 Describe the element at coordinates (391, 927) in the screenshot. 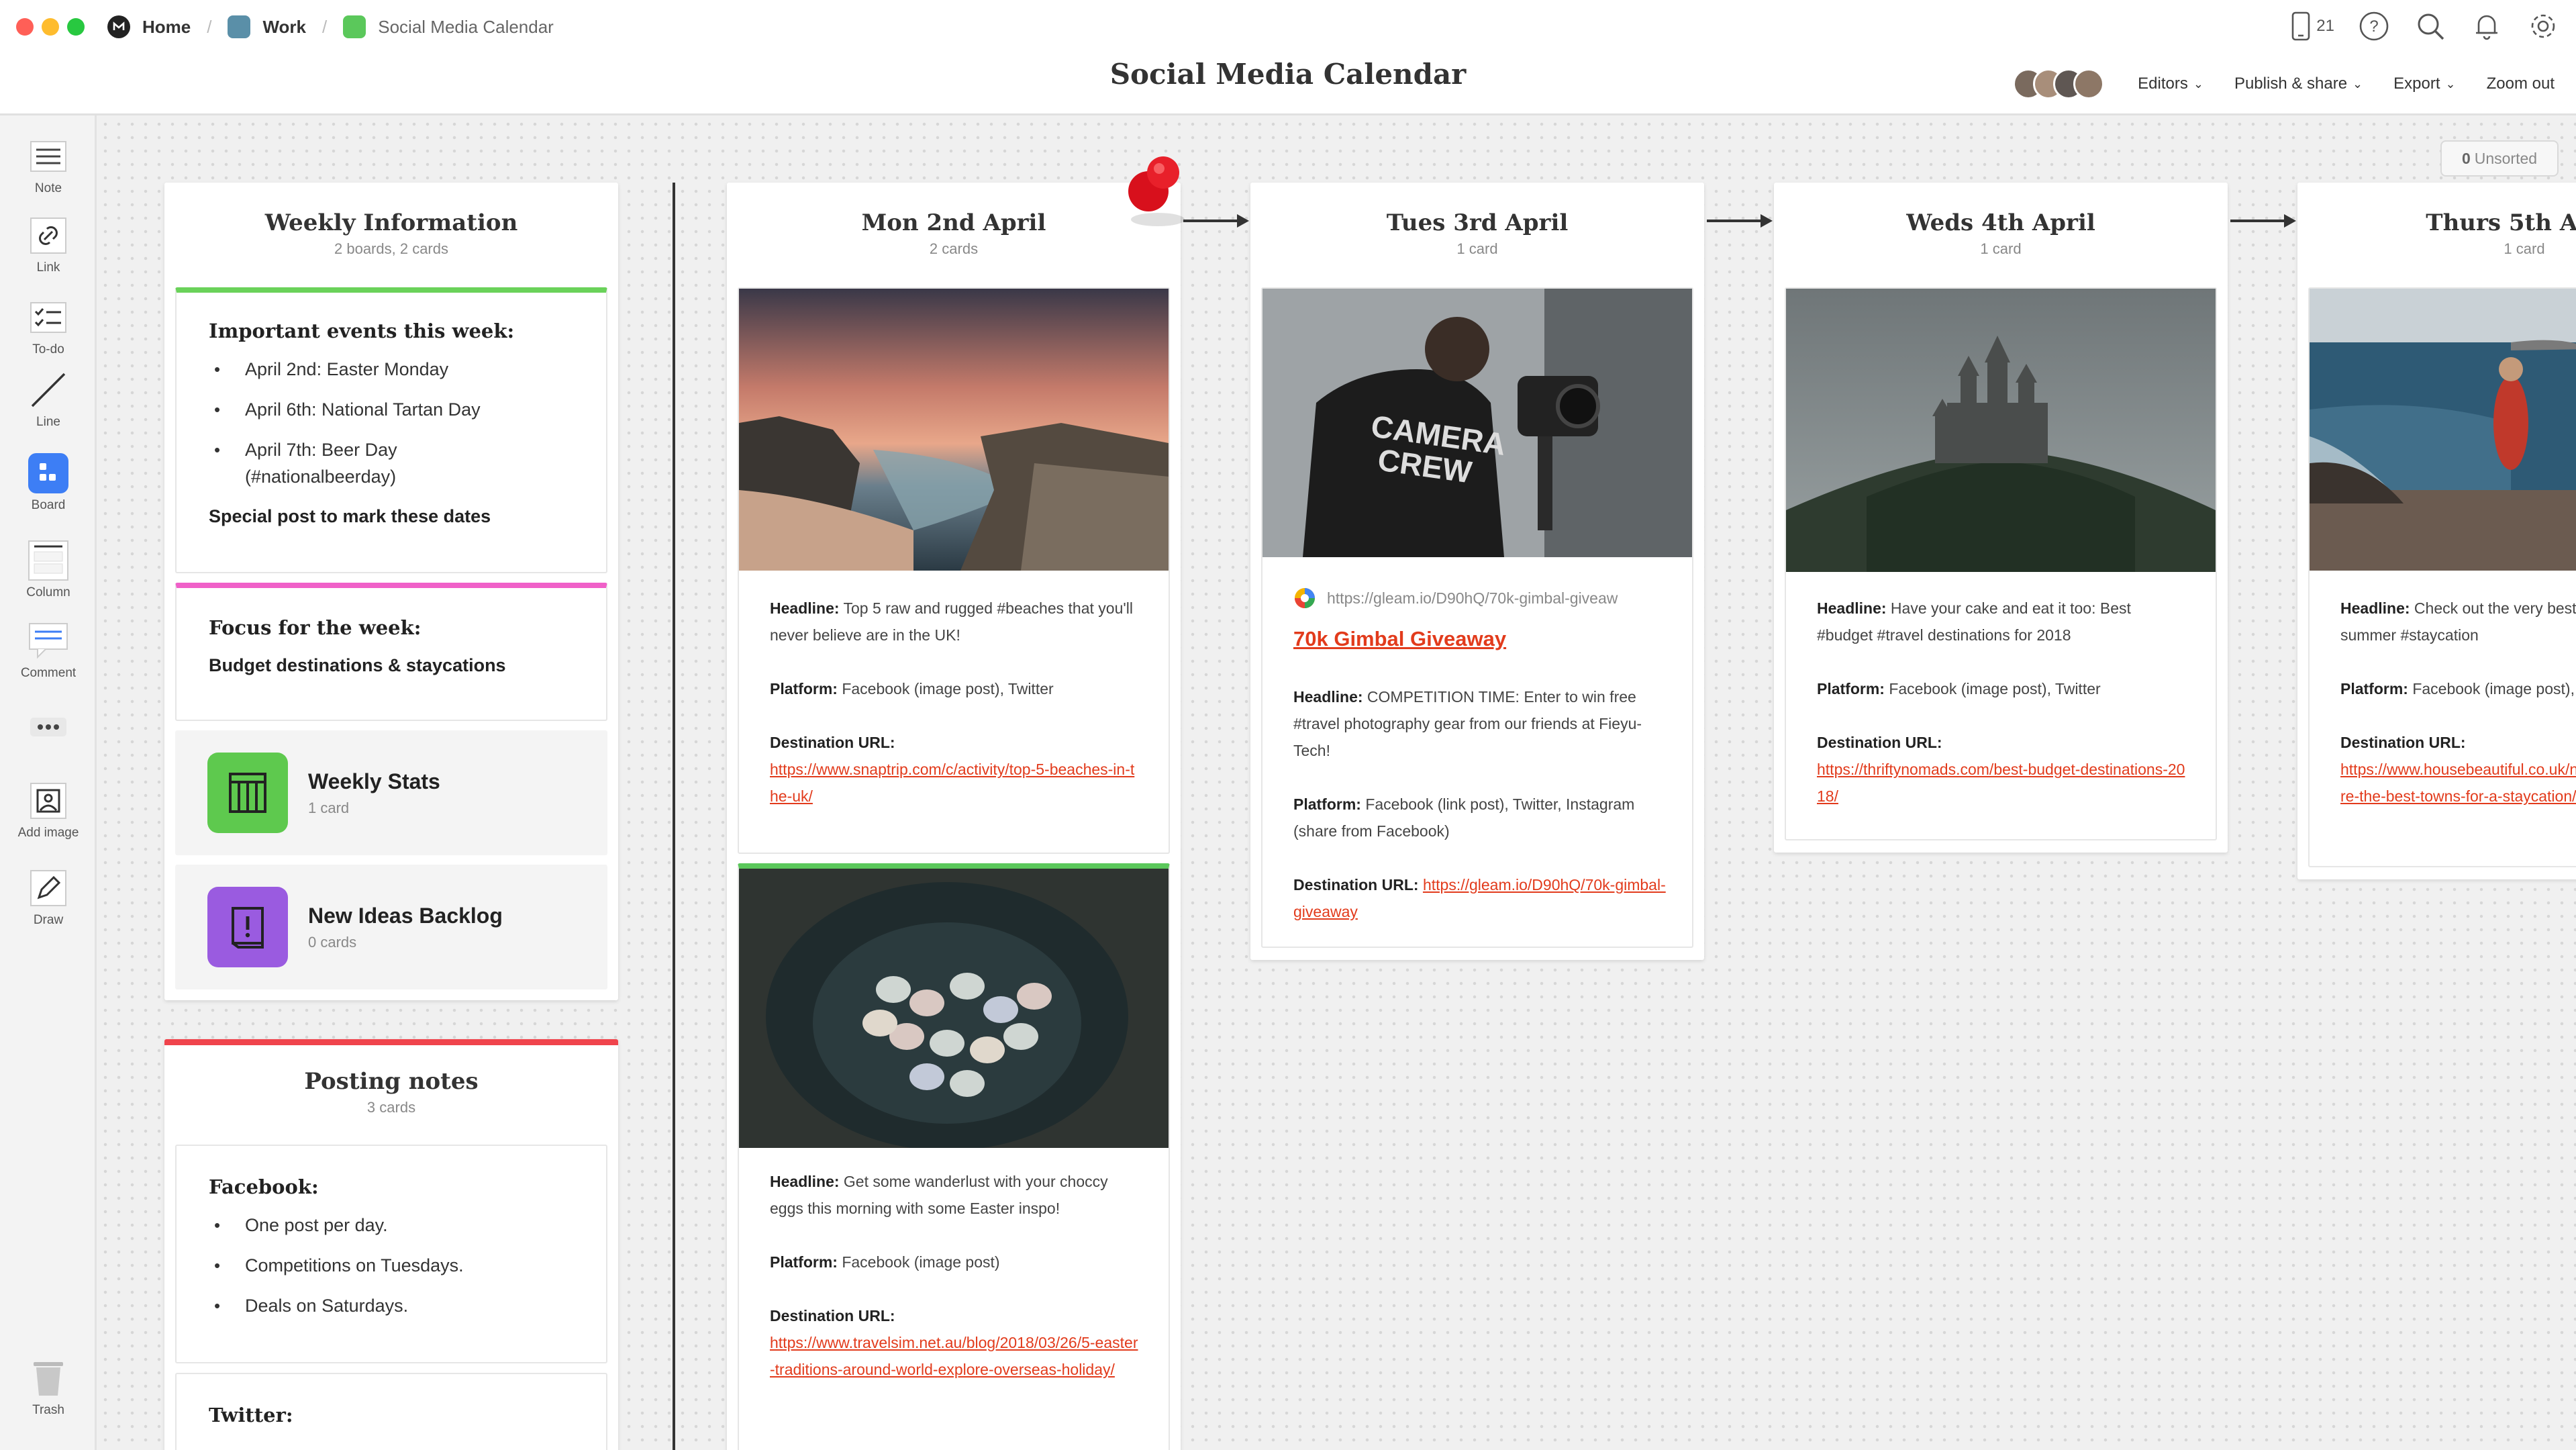

I see `new-ideas-backlog-board: New Ideas Backlog 0 cards` at that location.